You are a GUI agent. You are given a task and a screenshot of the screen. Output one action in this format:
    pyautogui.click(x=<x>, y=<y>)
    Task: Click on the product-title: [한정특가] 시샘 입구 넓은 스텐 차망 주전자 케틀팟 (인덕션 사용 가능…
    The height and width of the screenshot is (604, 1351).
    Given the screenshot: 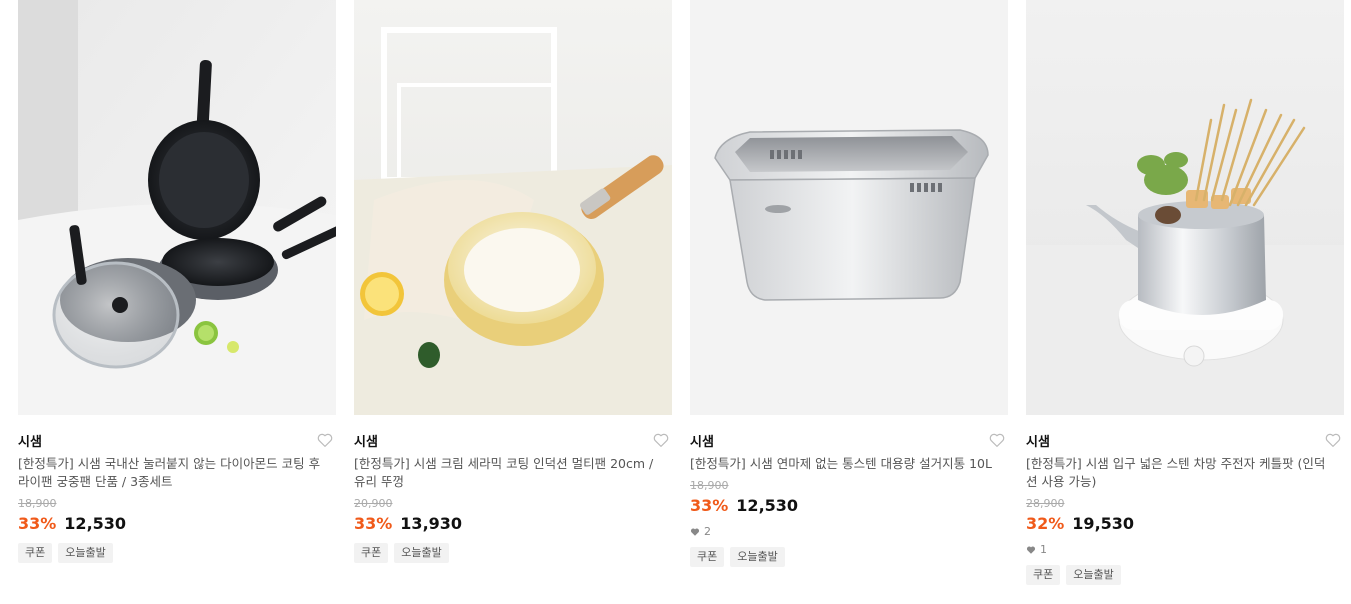 What is the action you would take?
    pyautogui.click(x=1185, y=473)
    